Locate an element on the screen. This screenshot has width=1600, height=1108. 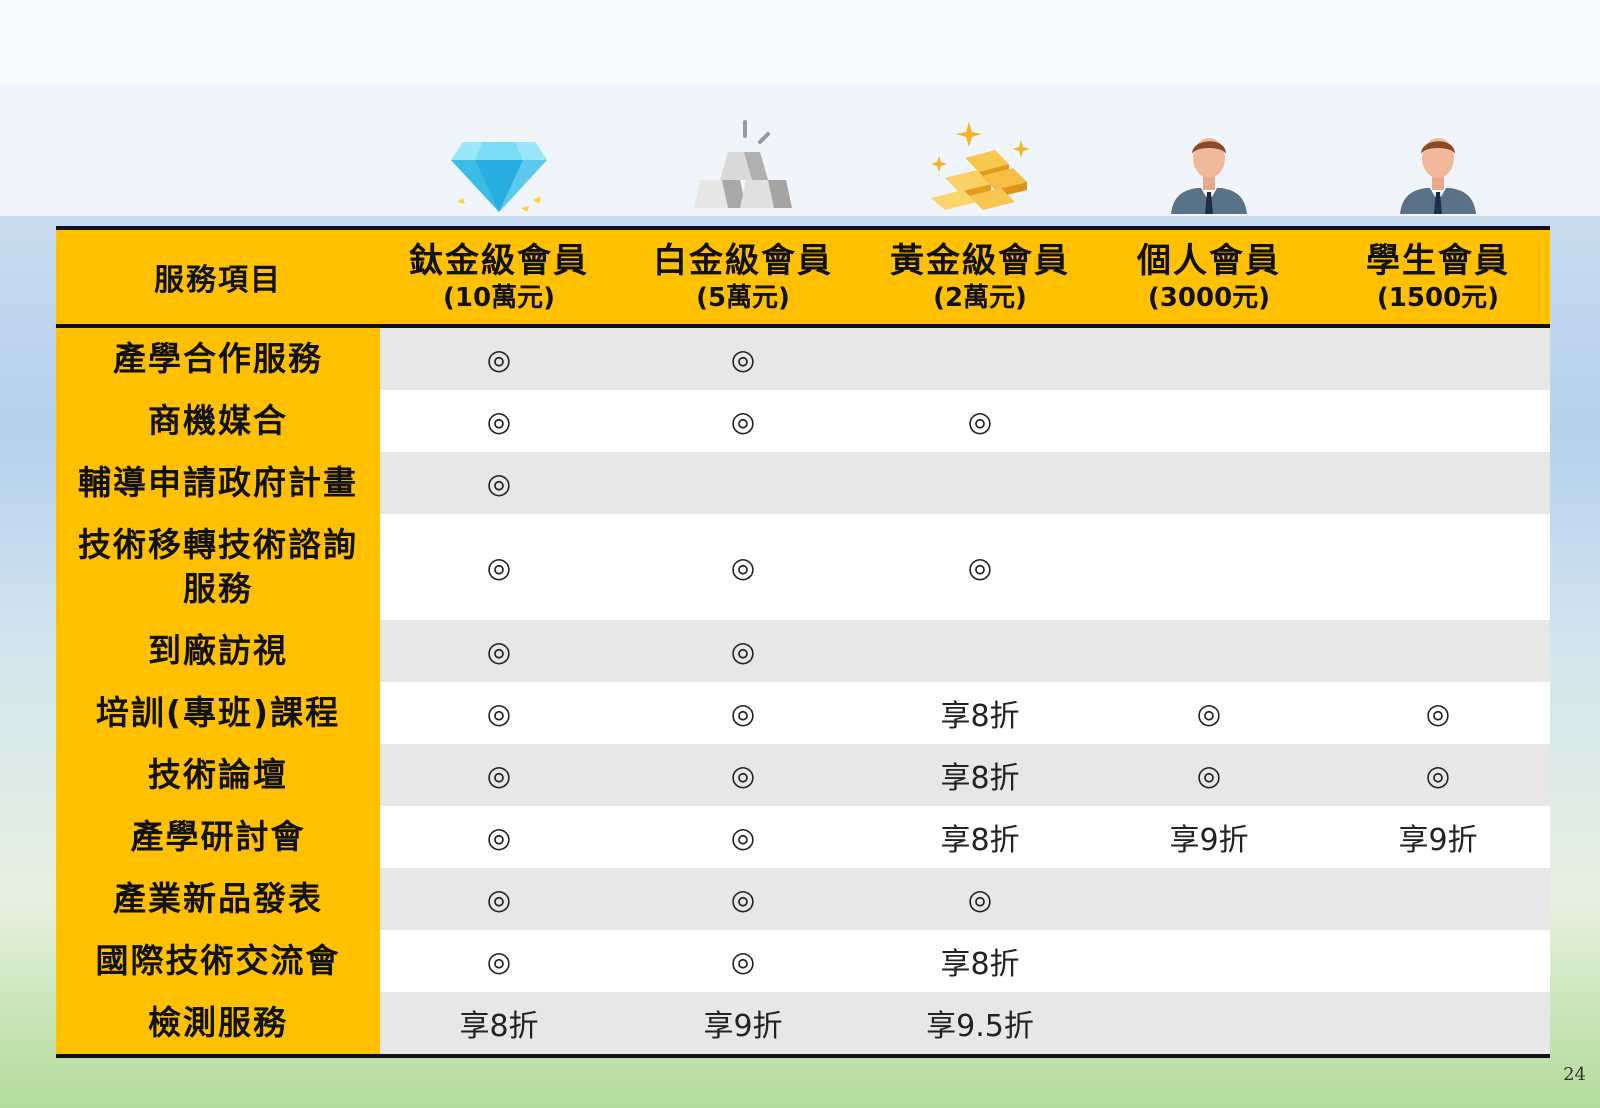
table-row: 技術論壇 ◎ ◎ 享8折 ◎ ◎ is located at coordinates (803, 775).